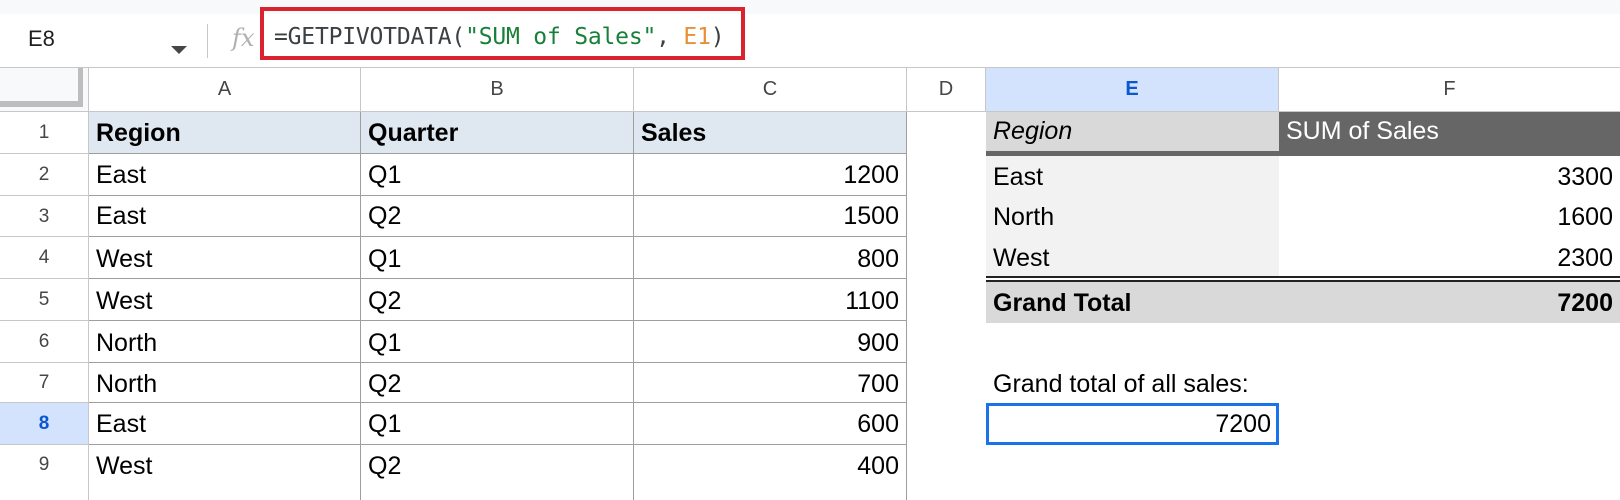  What do you see at coordinates (1132, 256) in the screenshot?
I see `pivot-row-label: West` at bounding box center [1132, 256].